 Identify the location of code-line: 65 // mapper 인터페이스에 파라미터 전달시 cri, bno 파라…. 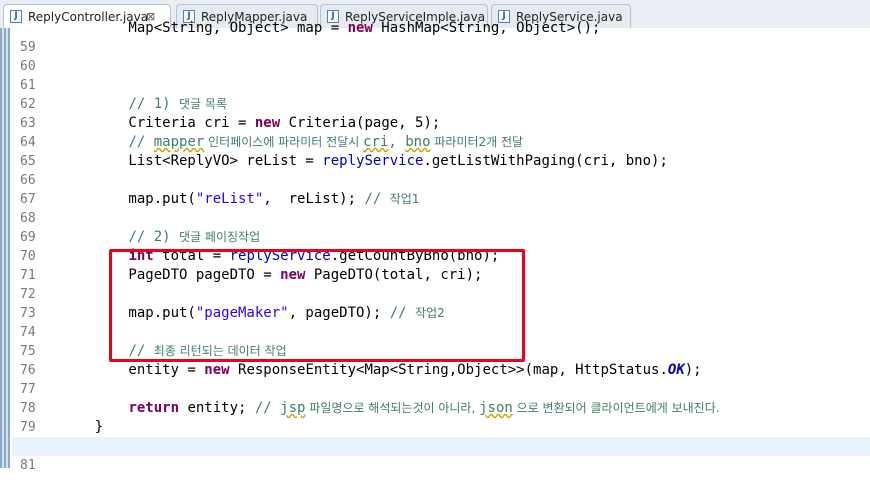
(441, 151).